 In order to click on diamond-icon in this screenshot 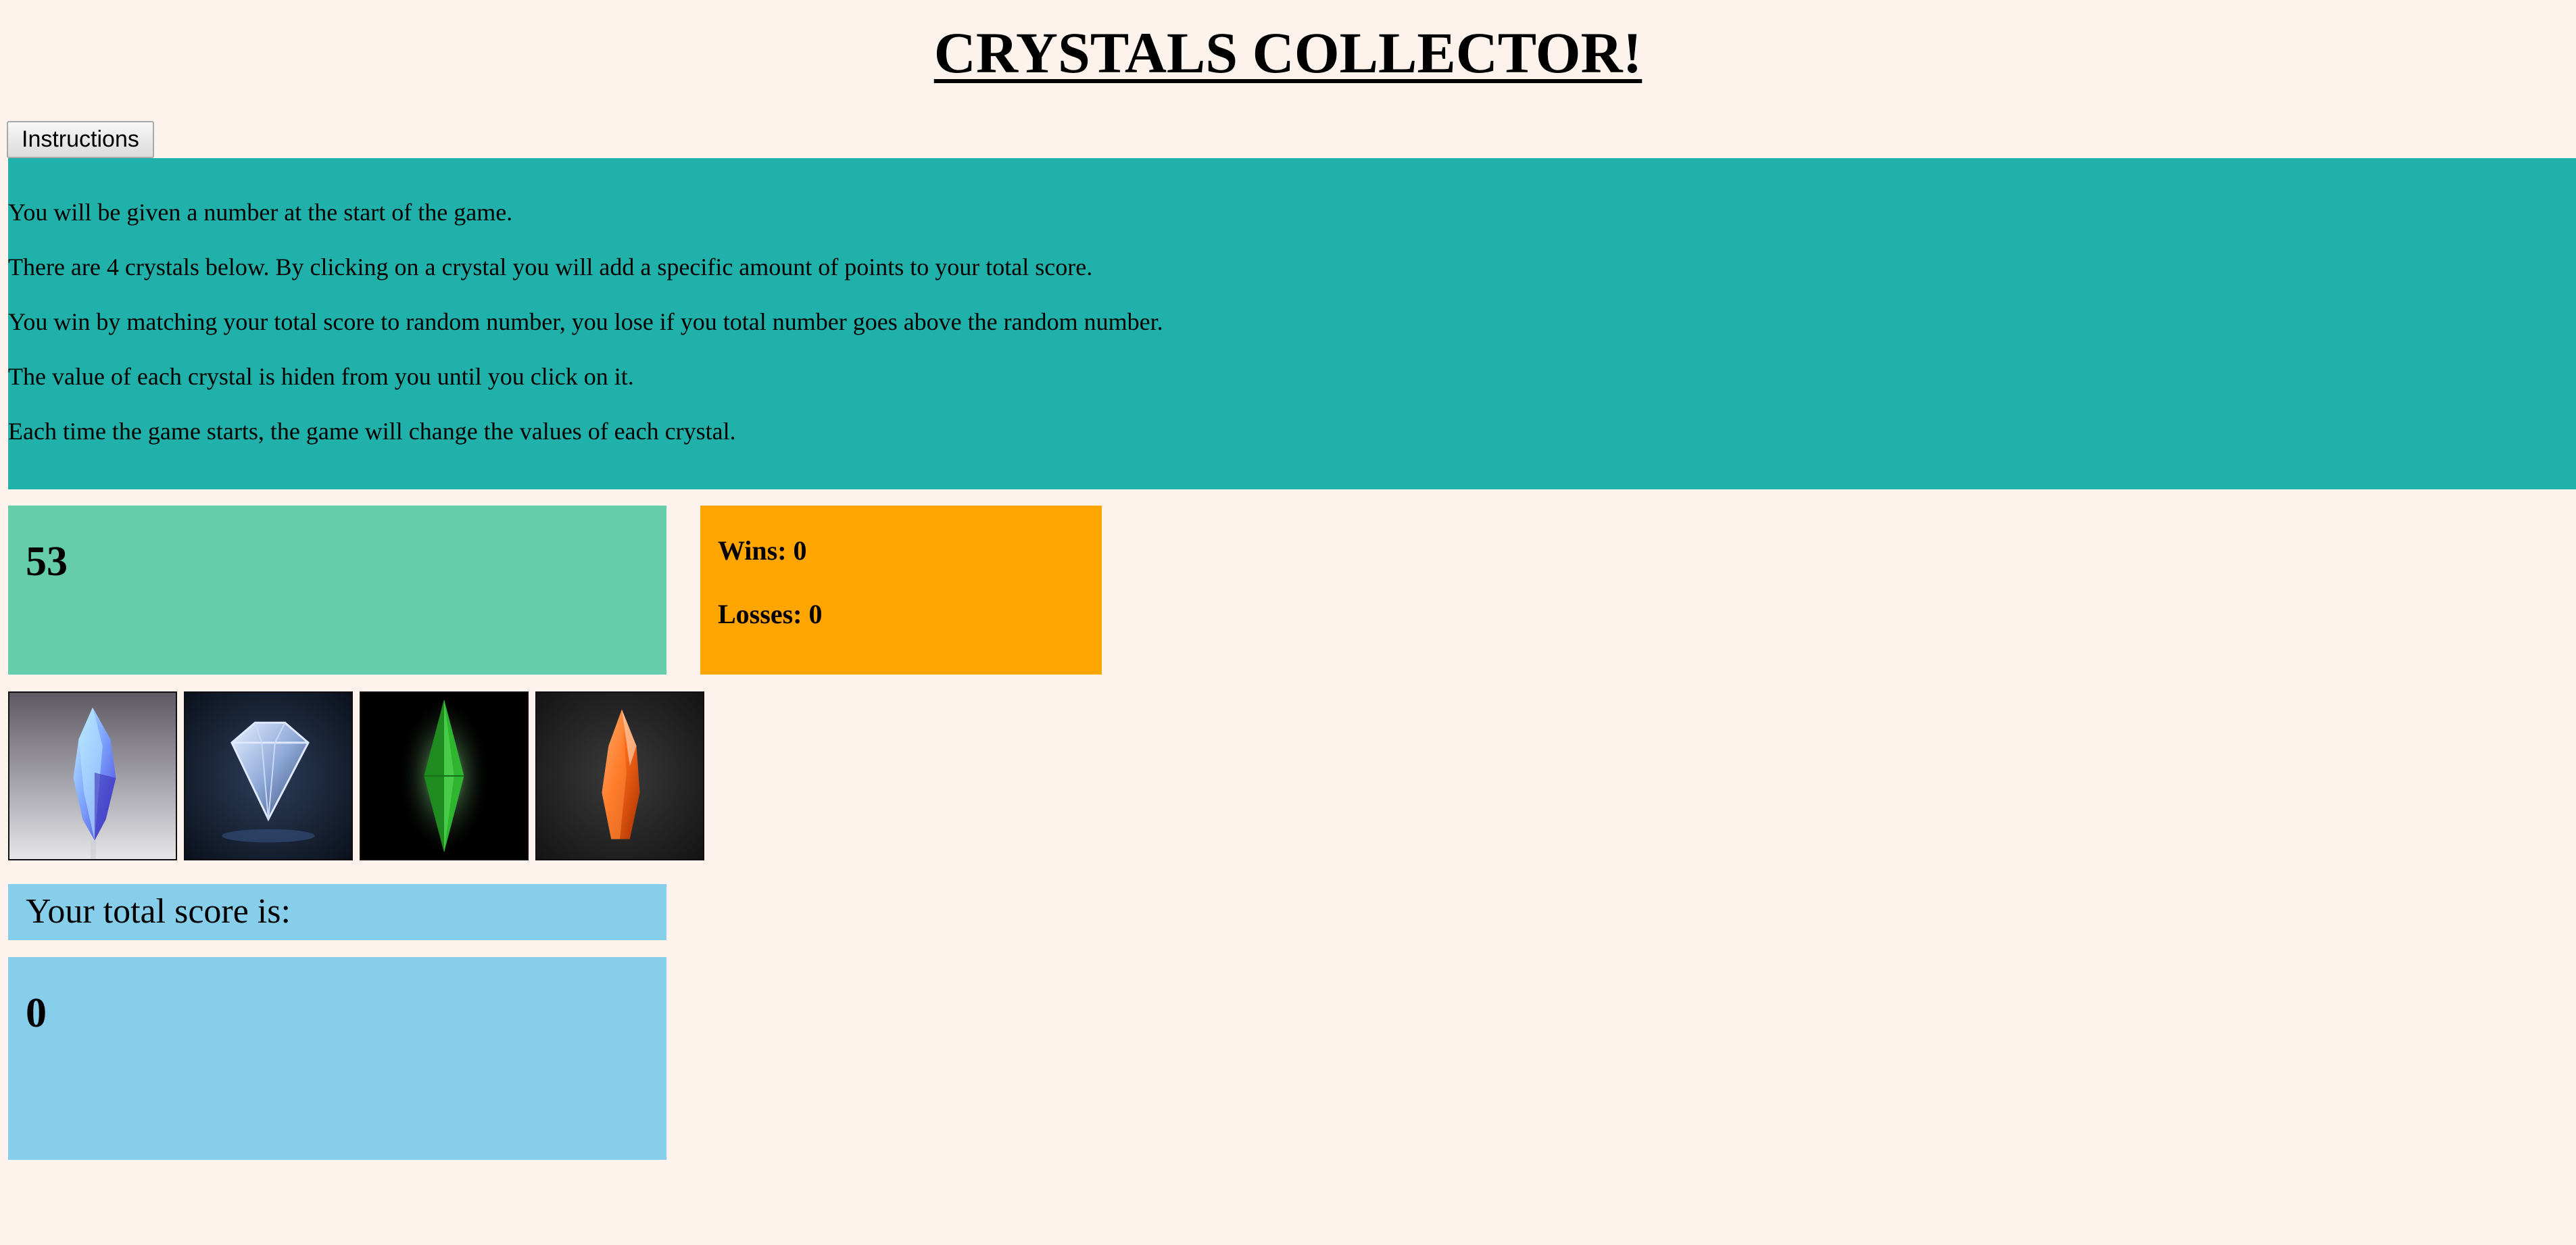, I will do `click(268, 776)`.